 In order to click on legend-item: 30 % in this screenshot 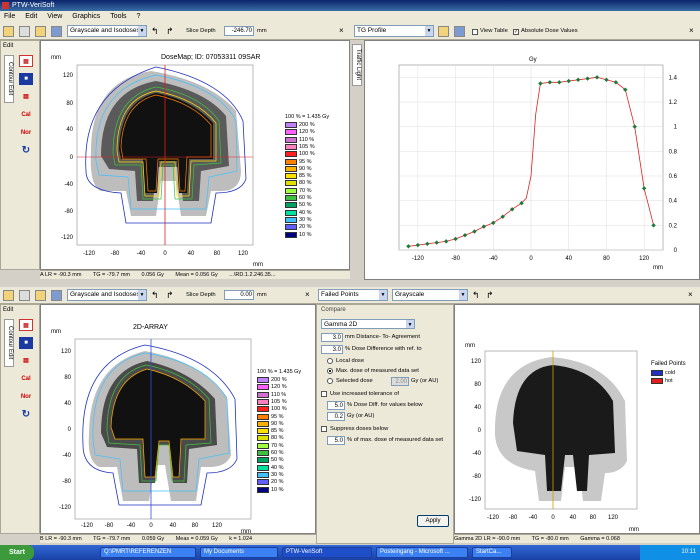, I will do `click(298, 220)`.